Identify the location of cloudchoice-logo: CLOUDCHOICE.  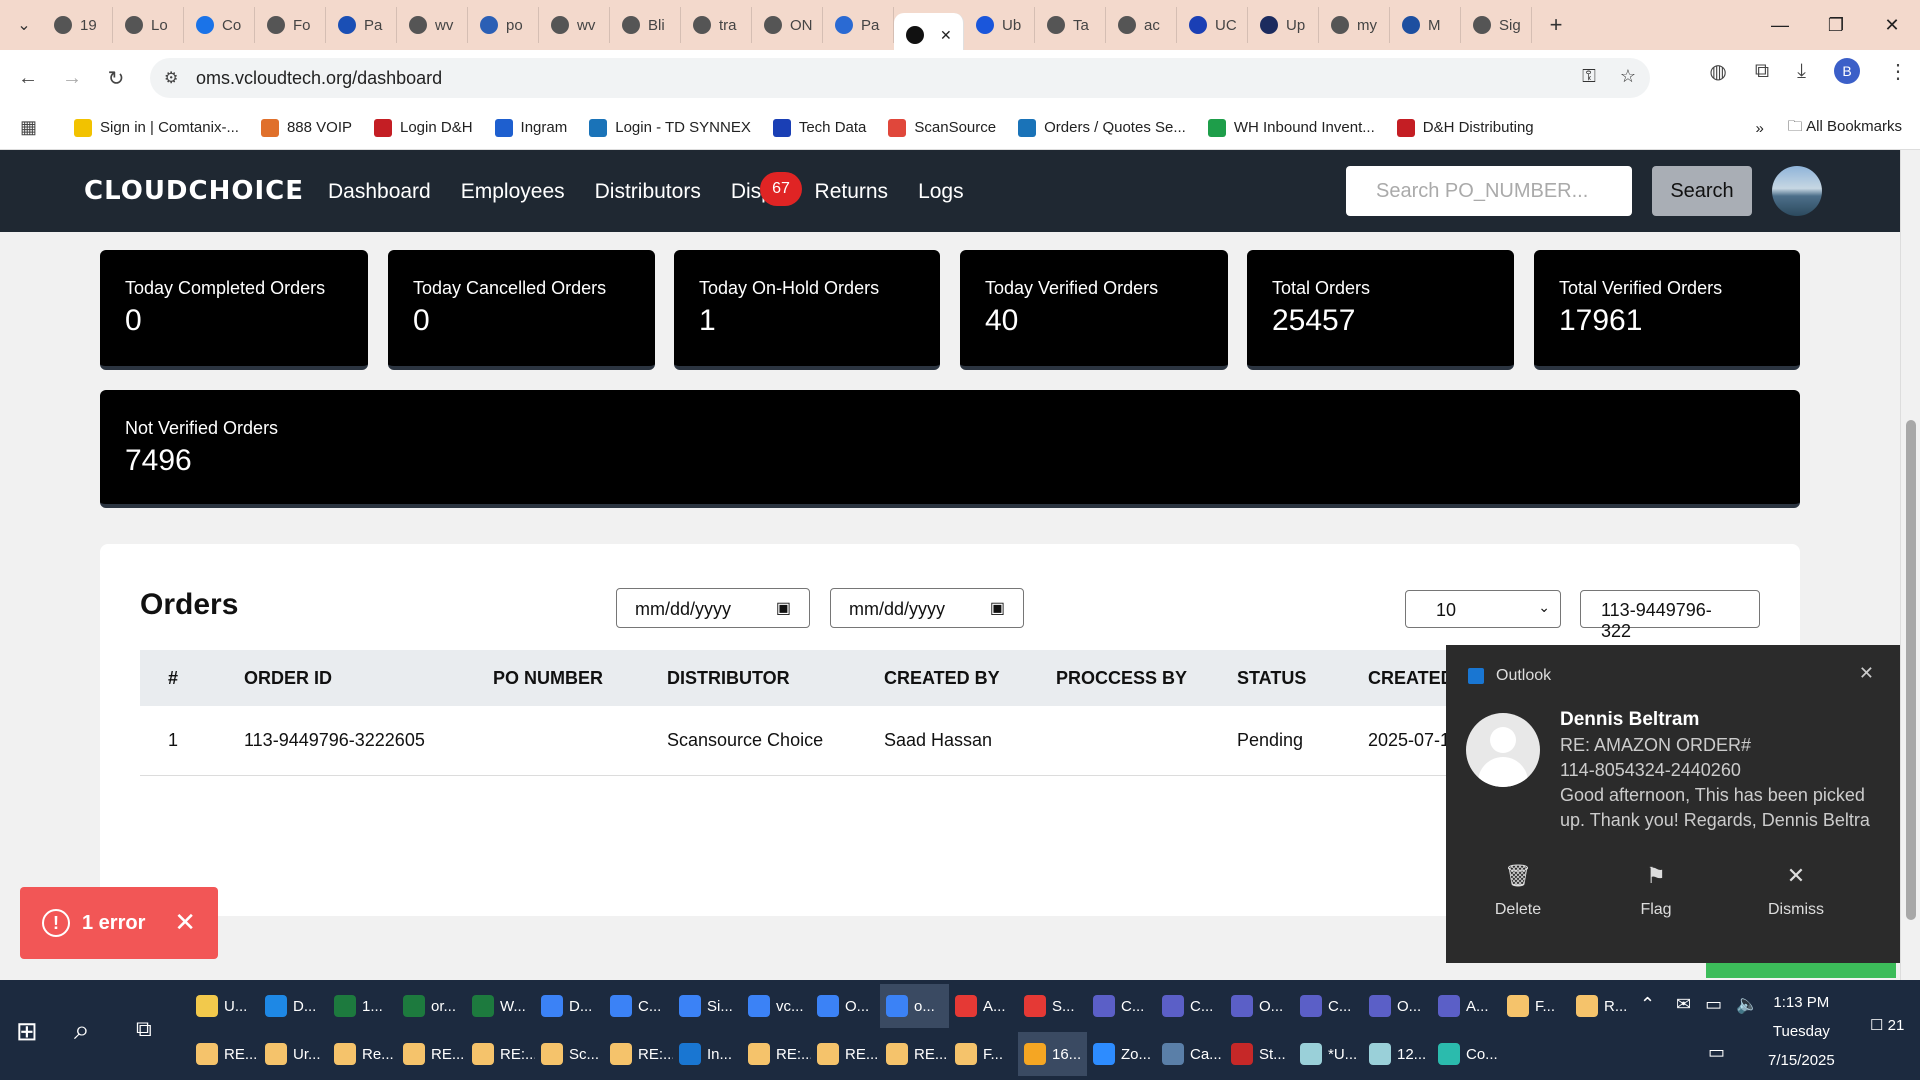
(194, 191).